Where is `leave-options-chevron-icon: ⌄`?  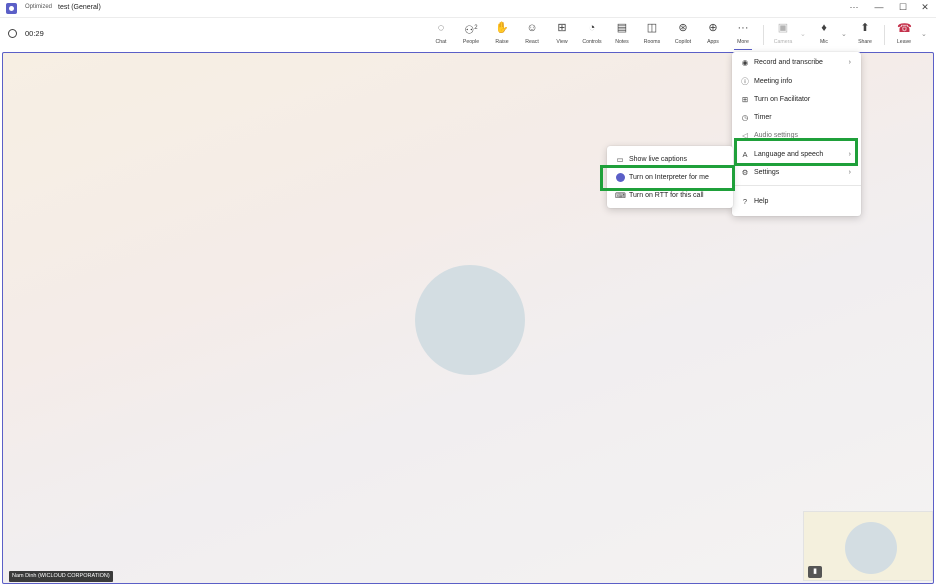
leave-options-chevron-icon: ⌄ is located at coordinates (924, 34).